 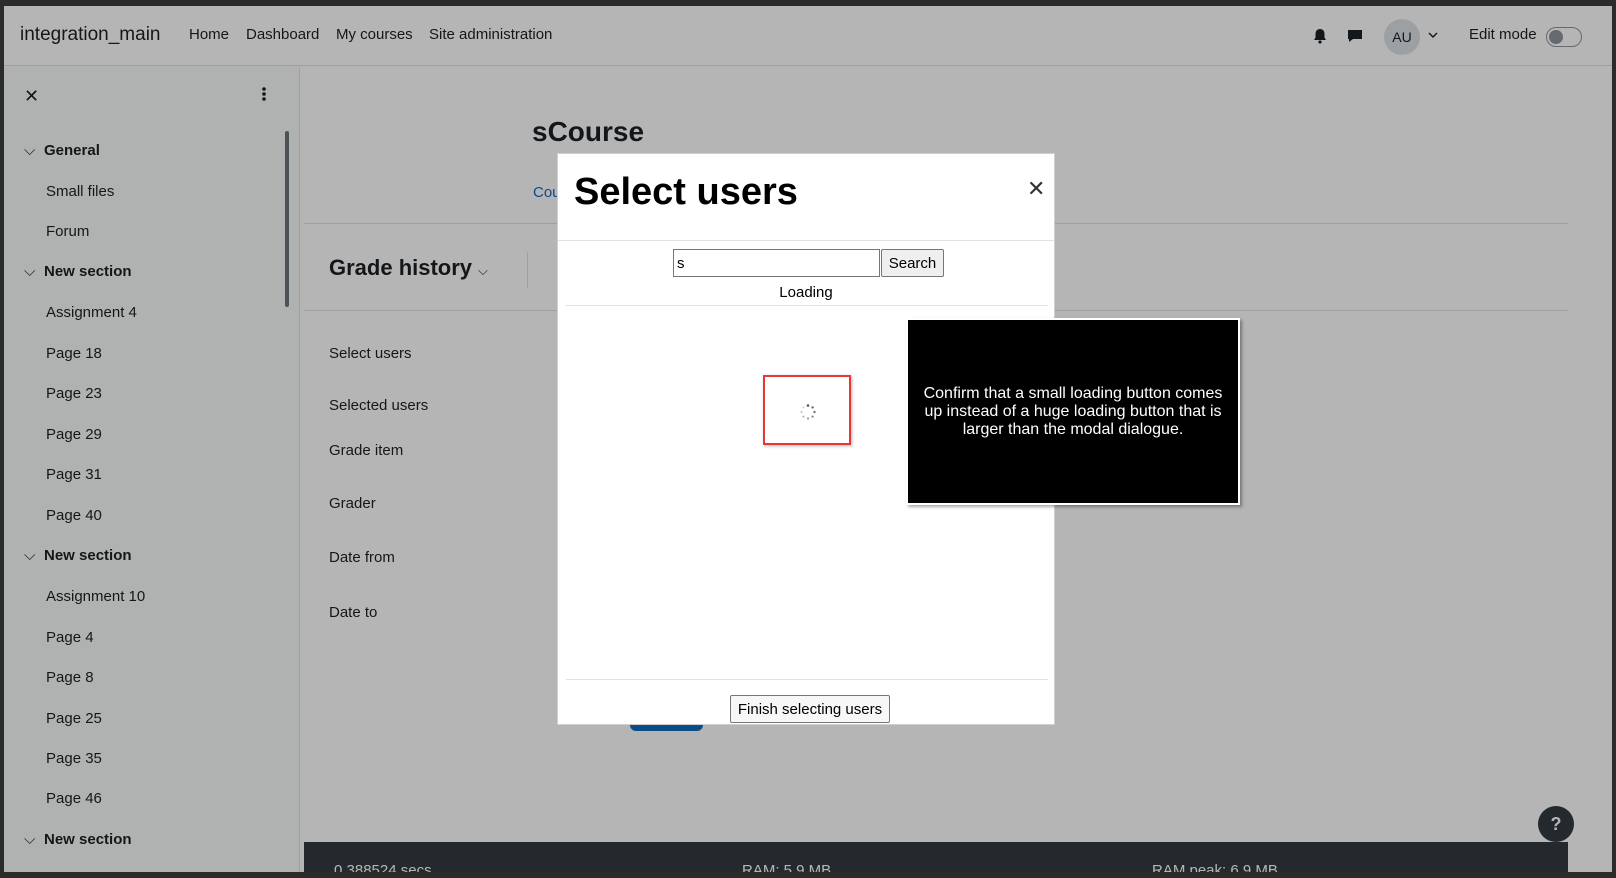 I want to click on finish-selecting-users-button: Finish selecting users, so click(x=810, y=709).